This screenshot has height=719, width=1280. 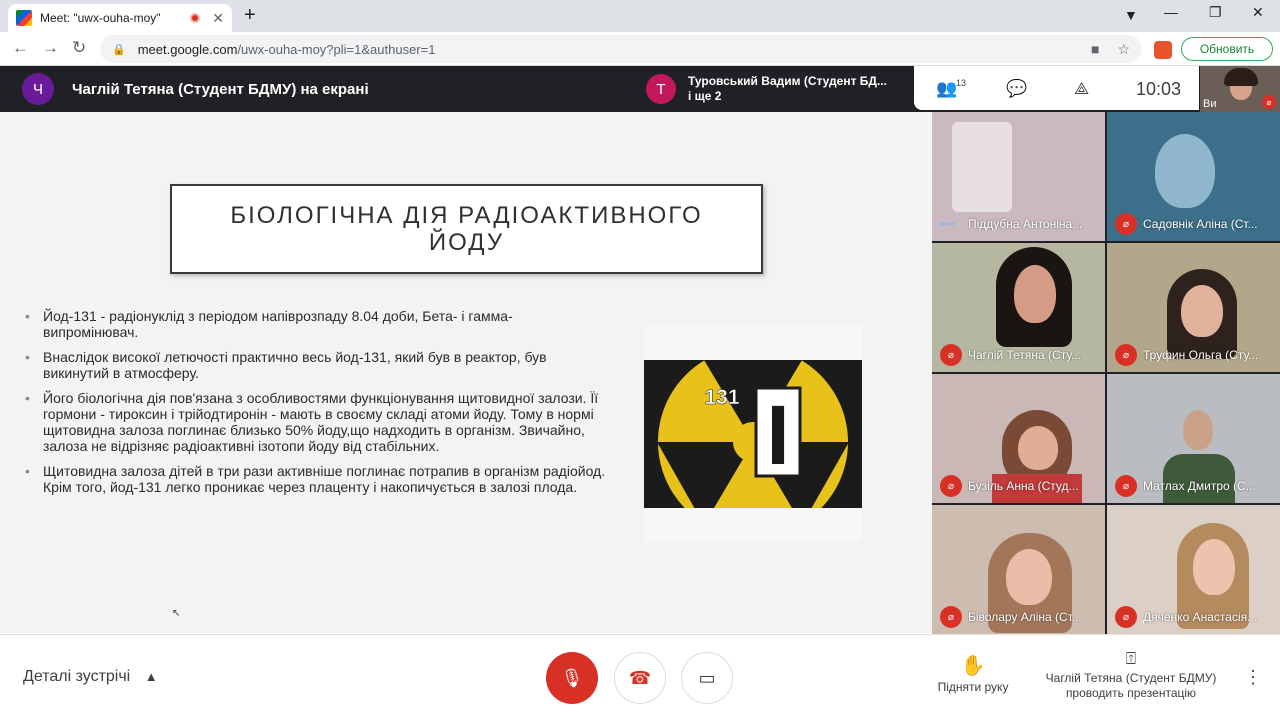 I want to click on self-mic-off-icon: ⌀, so click(x=1269, y=102).